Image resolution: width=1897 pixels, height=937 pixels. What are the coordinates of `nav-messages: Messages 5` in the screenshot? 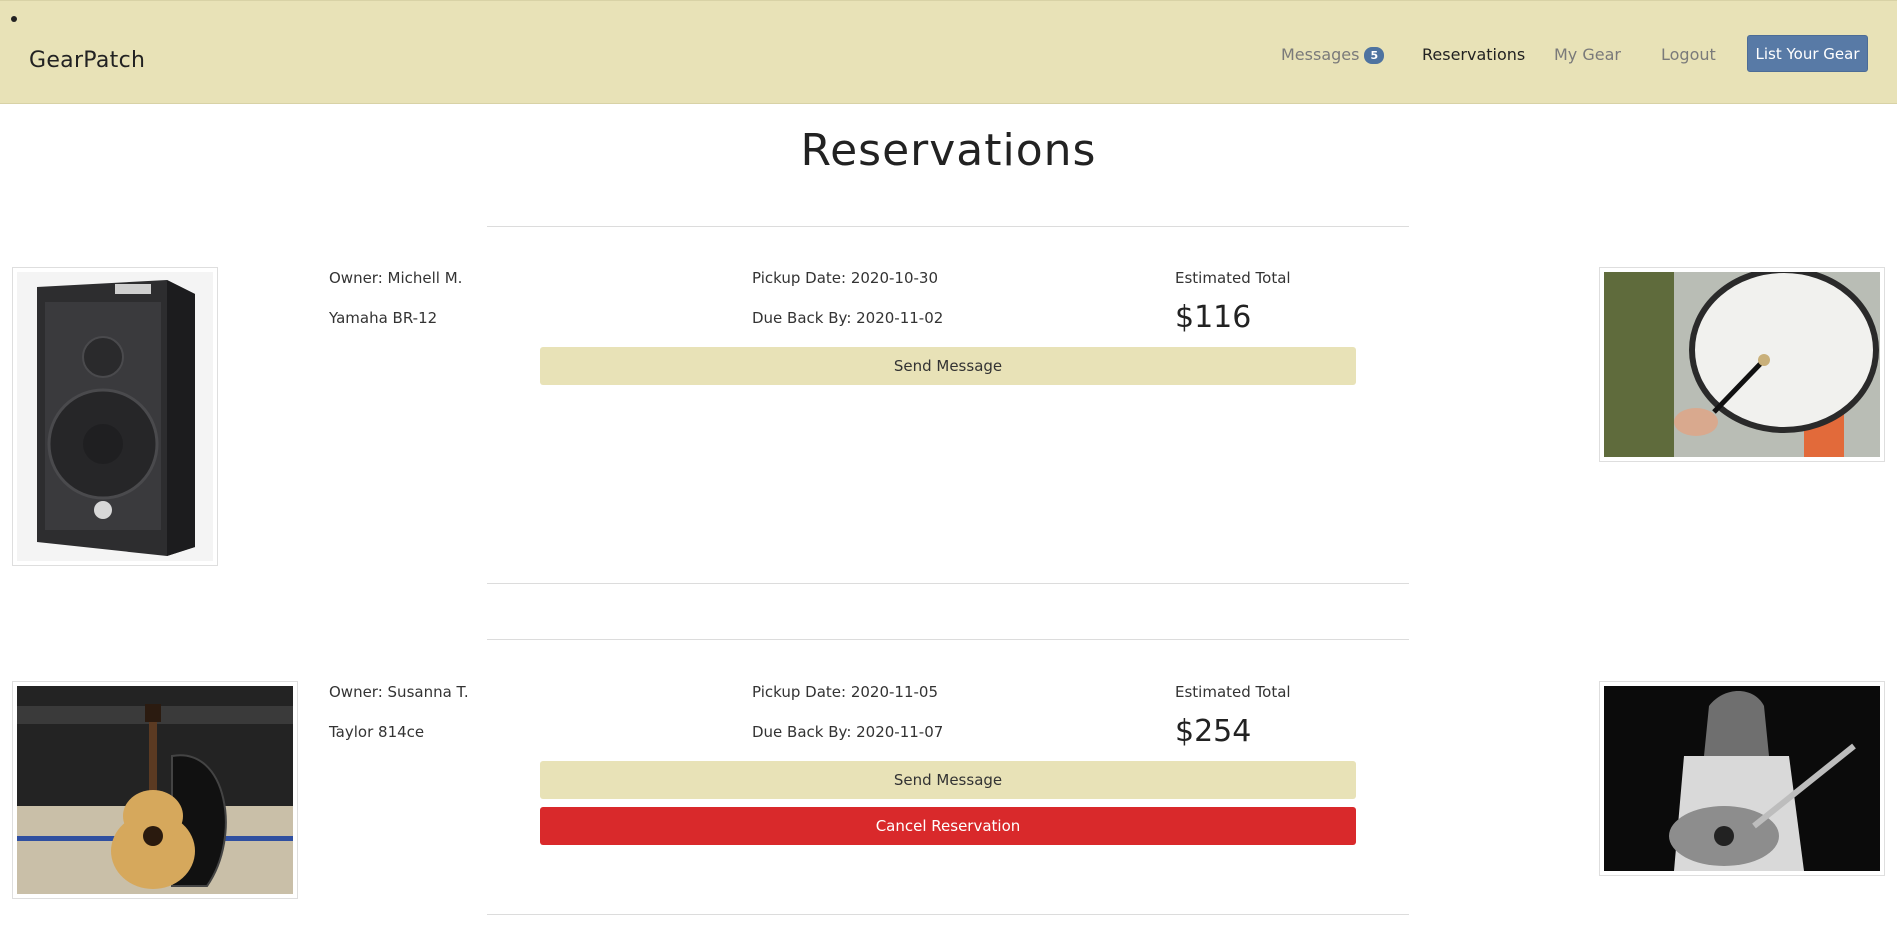 It's located at (1333, 54).